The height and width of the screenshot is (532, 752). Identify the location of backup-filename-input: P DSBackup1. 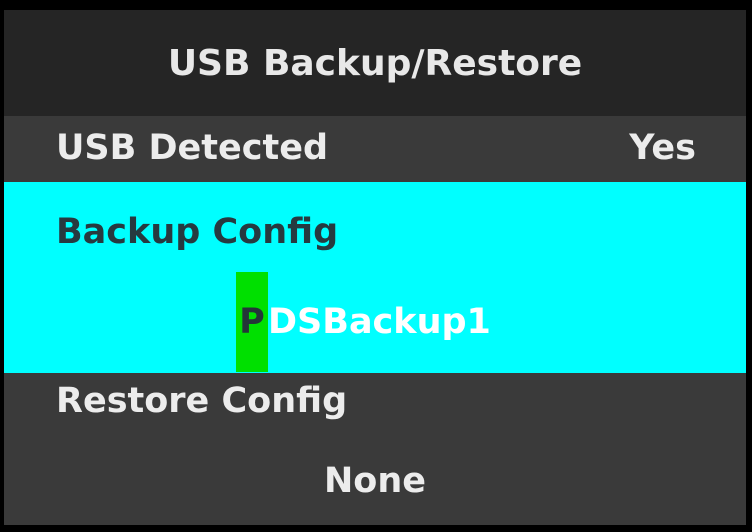
(363, 322).